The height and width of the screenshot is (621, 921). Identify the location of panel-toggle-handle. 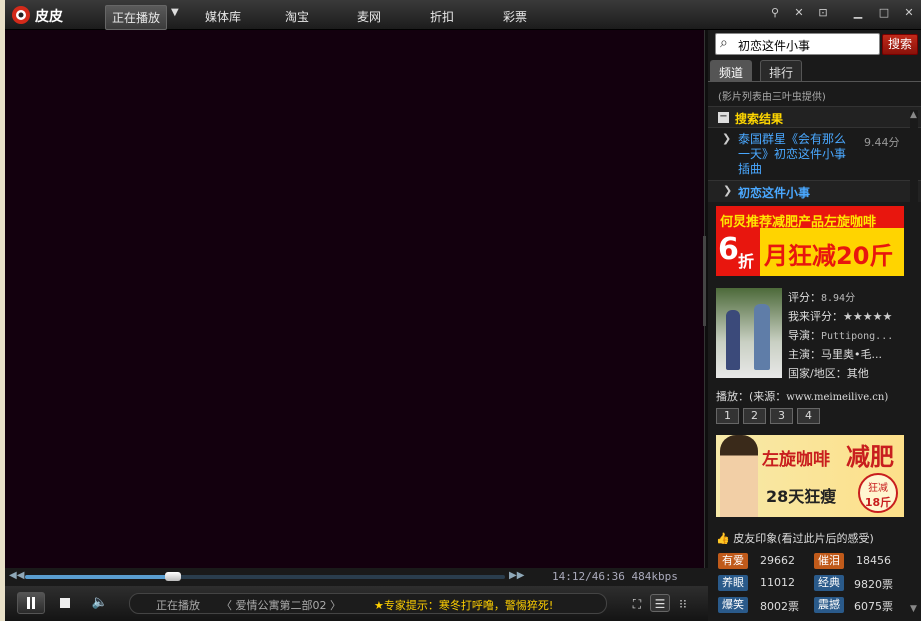
(704, 281).